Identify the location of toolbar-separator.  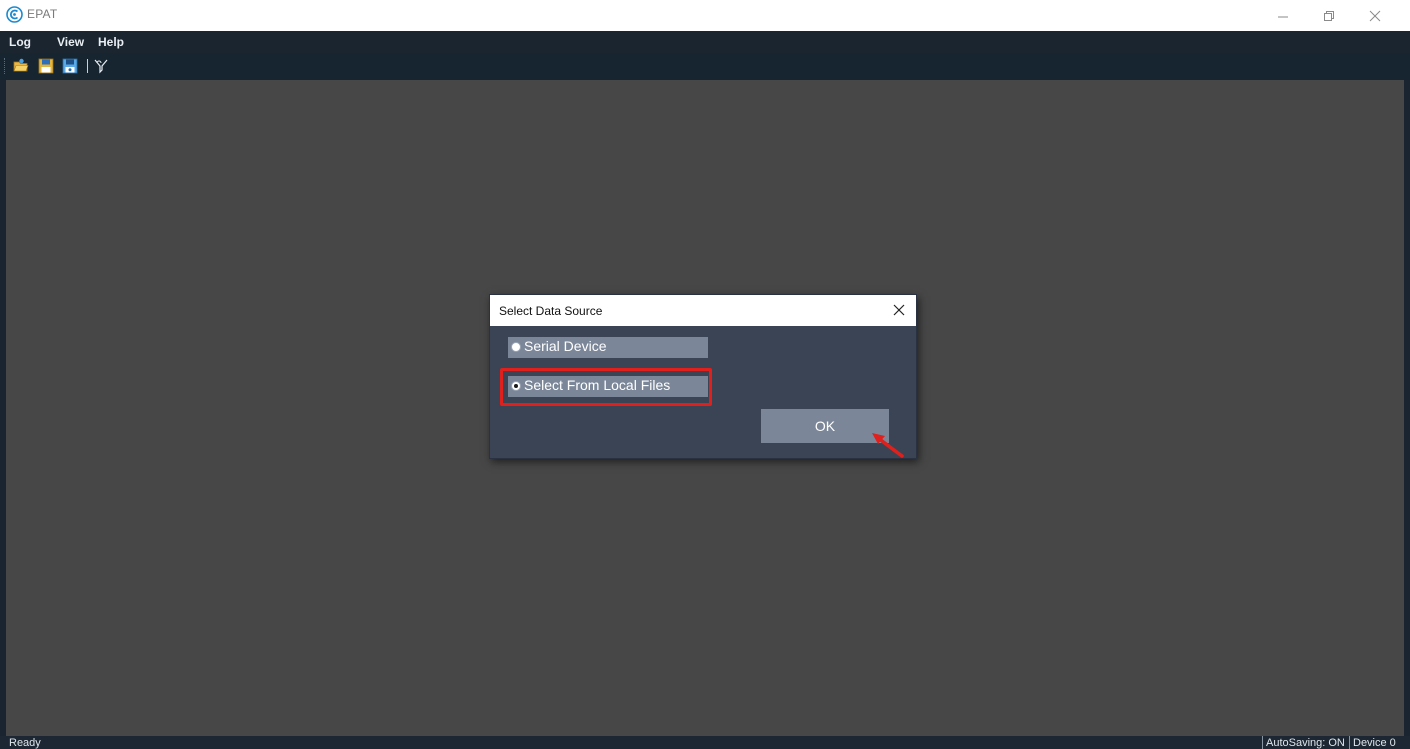
(87, 66).